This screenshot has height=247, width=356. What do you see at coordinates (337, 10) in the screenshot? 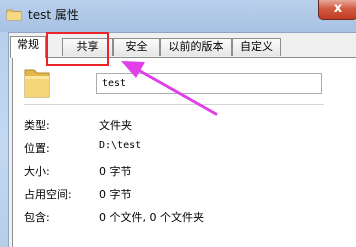
I see `close-button: x` at bounding box center [337, 10].